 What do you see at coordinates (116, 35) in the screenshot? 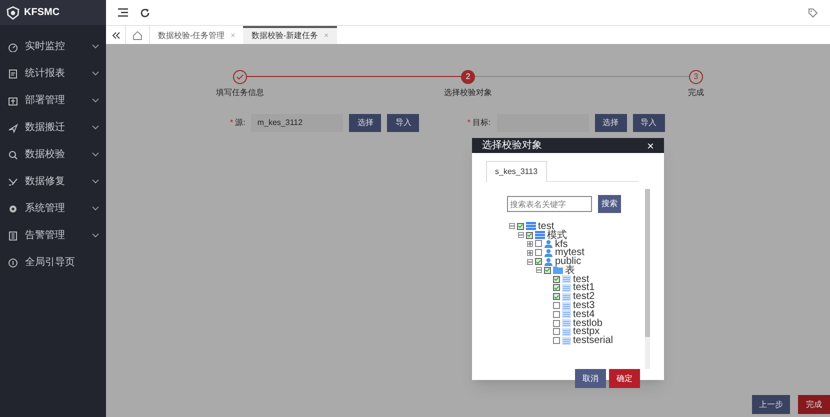
I see `collapse-double-chevron-icon` at bounding box center [116, 35].